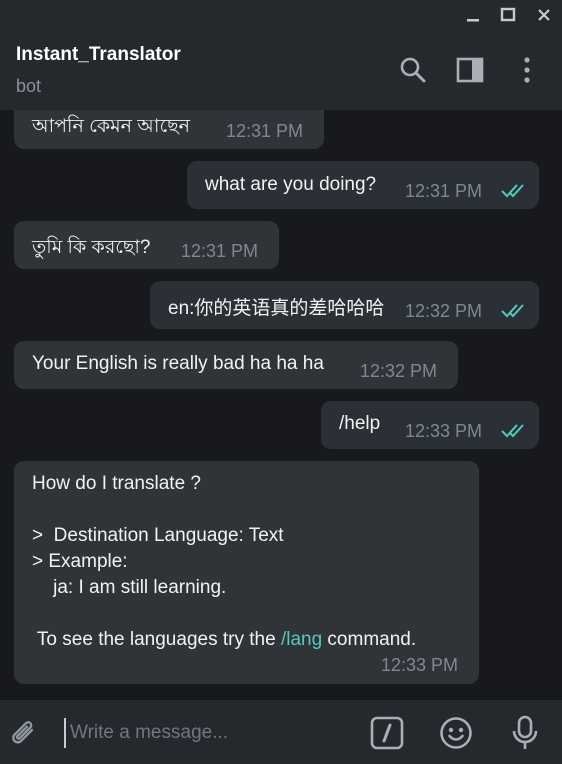  I want to click on message-input, so click(209, 733).